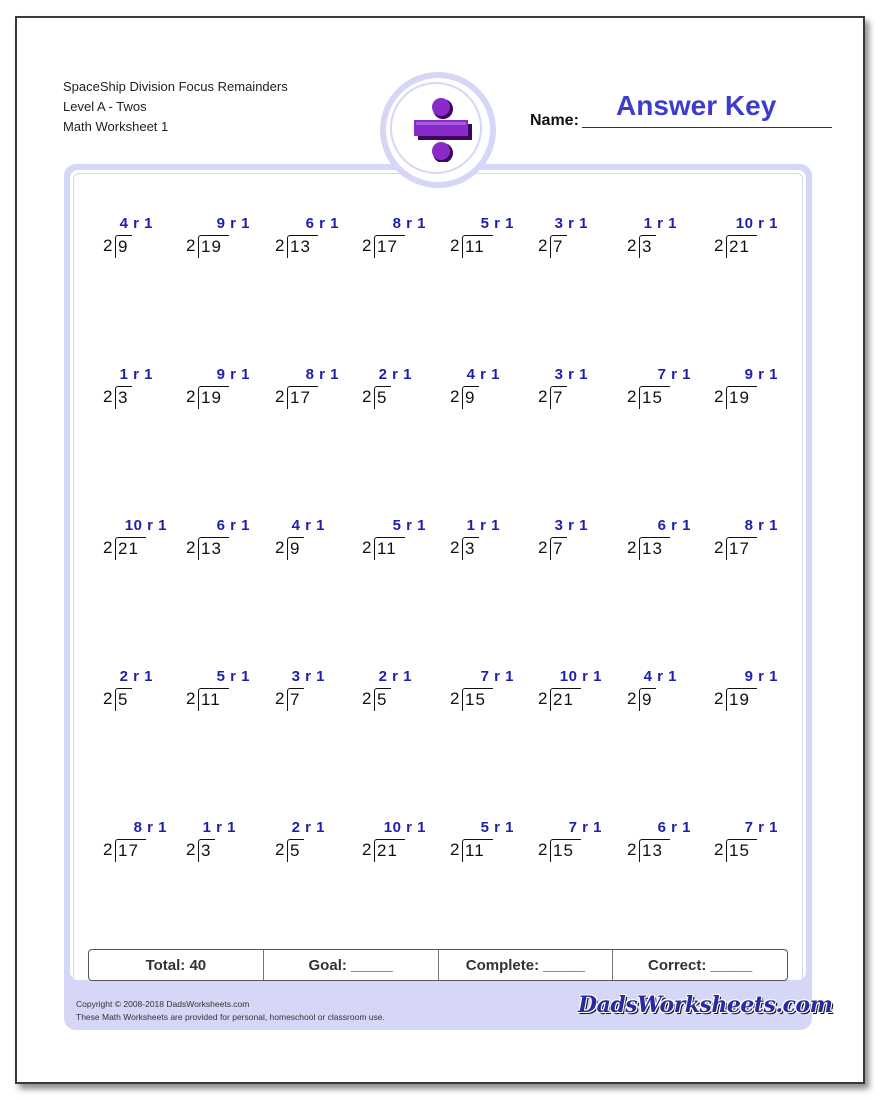 The width and height of the screenshot is (880, 1100). I want to click on copyright: Copyright © 2008-2018 DadsWorksheets.com, so click(163, 1004).